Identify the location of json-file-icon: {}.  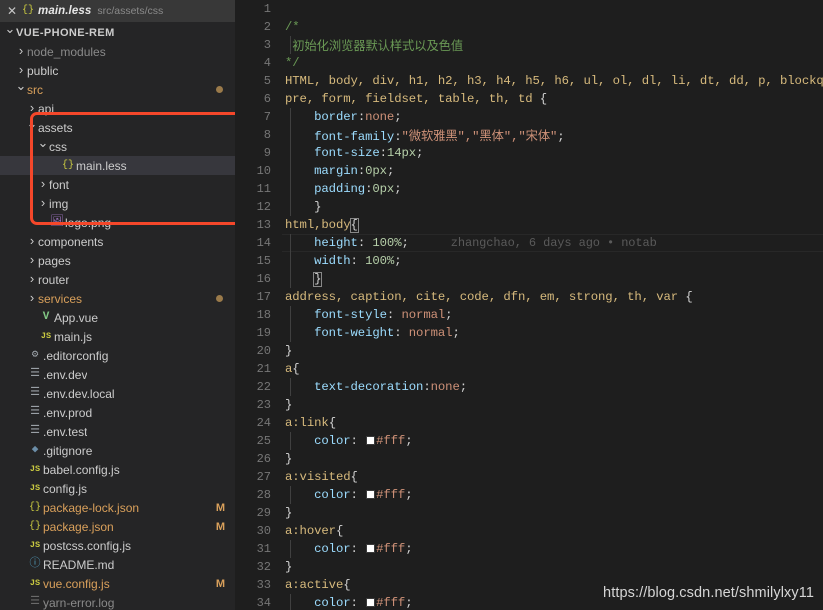
(28, 10).